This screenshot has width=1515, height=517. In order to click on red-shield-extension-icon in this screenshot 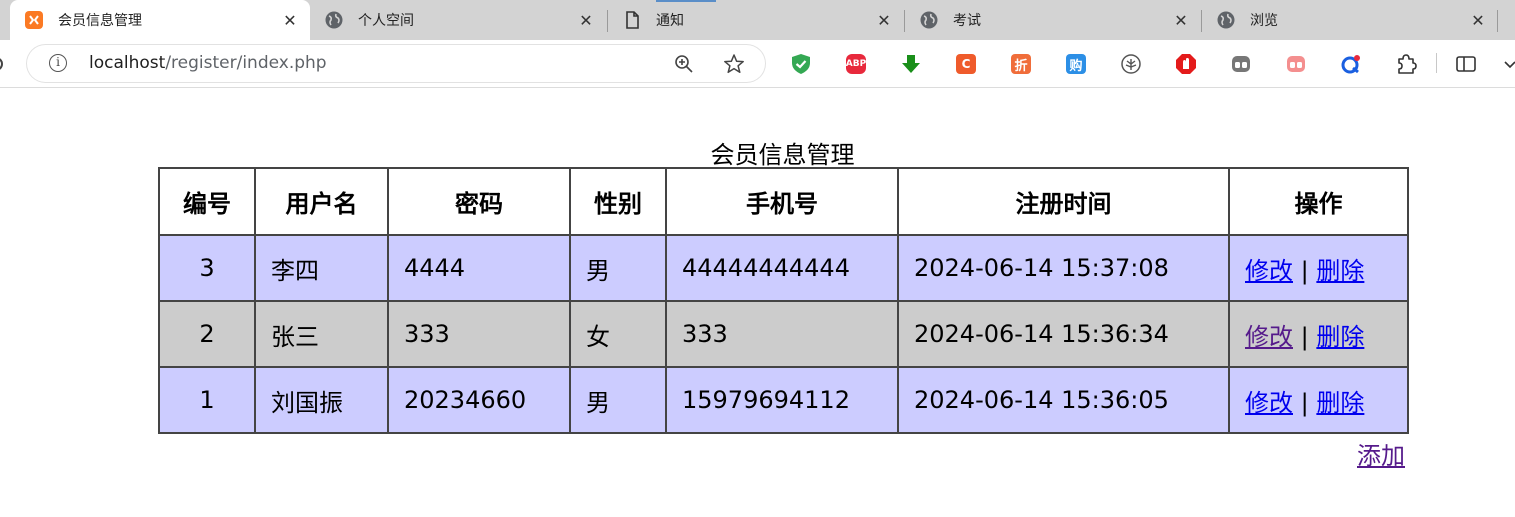, I will do `click(1186, 64)`.